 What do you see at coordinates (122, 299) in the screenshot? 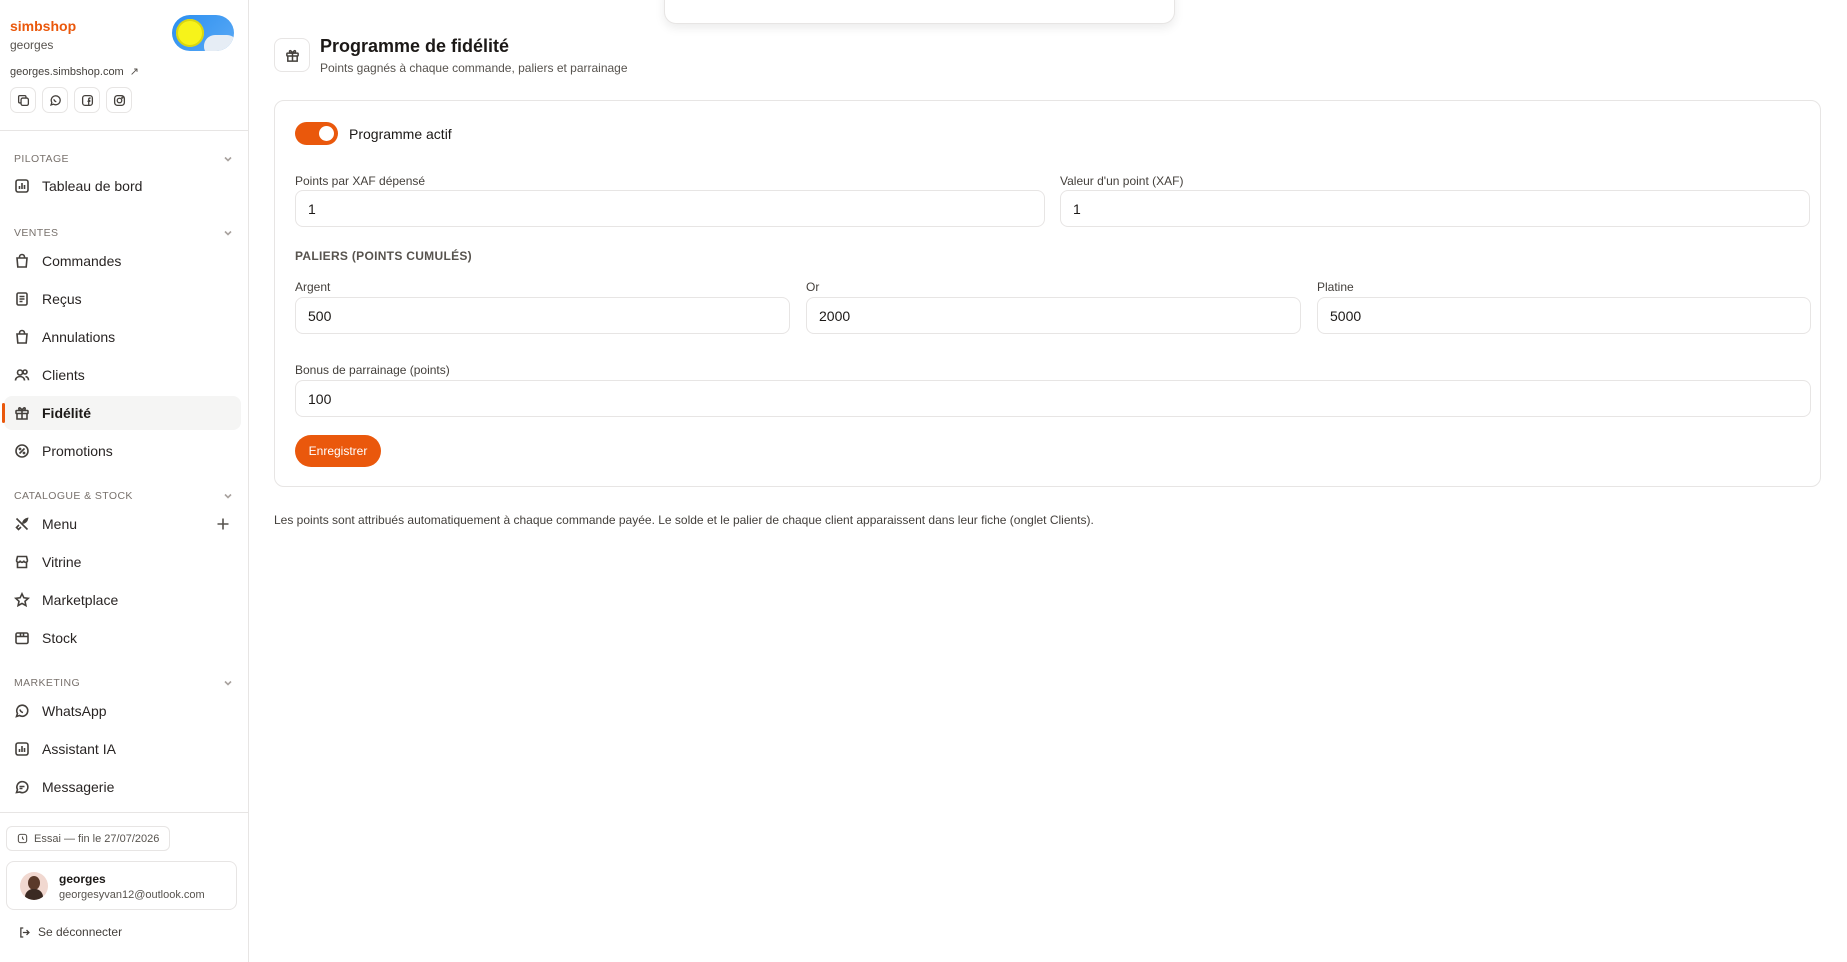
I see `sidebar-item-receipts: Reçus` at bounding box center [122, 299].